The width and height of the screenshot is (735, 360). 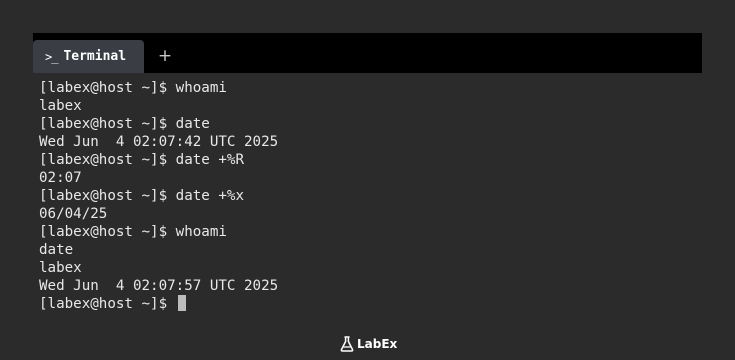 What do you see at coordinates (165, 56) in the screenshot?
I see `new-tab-button: +` at bounding box center [165, 56].